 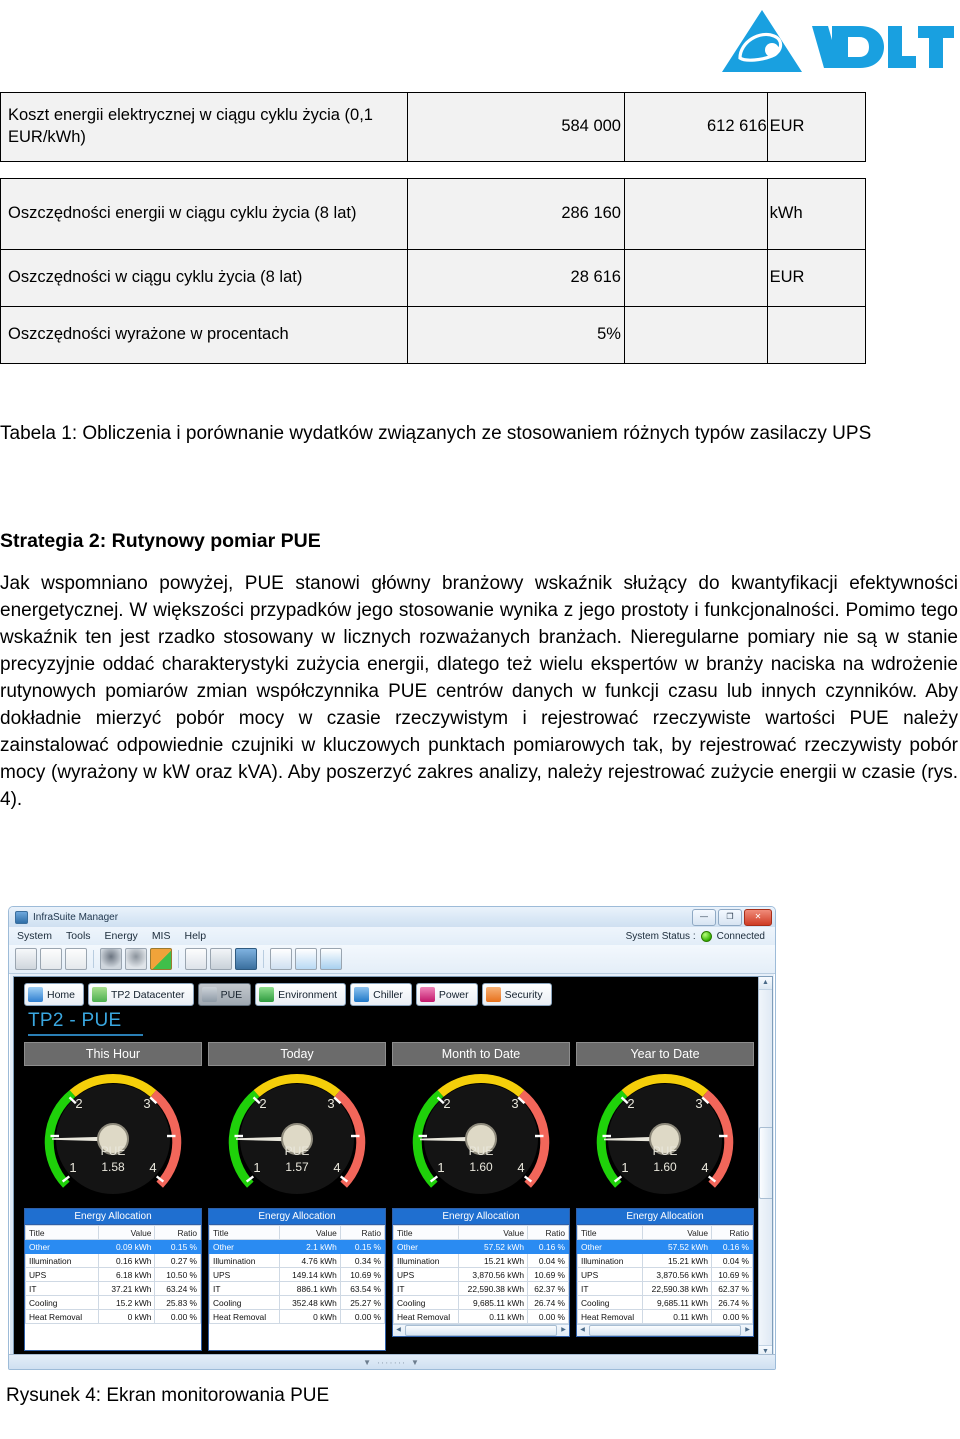 I want to click on notes-icon, so click(x=196, y=959).